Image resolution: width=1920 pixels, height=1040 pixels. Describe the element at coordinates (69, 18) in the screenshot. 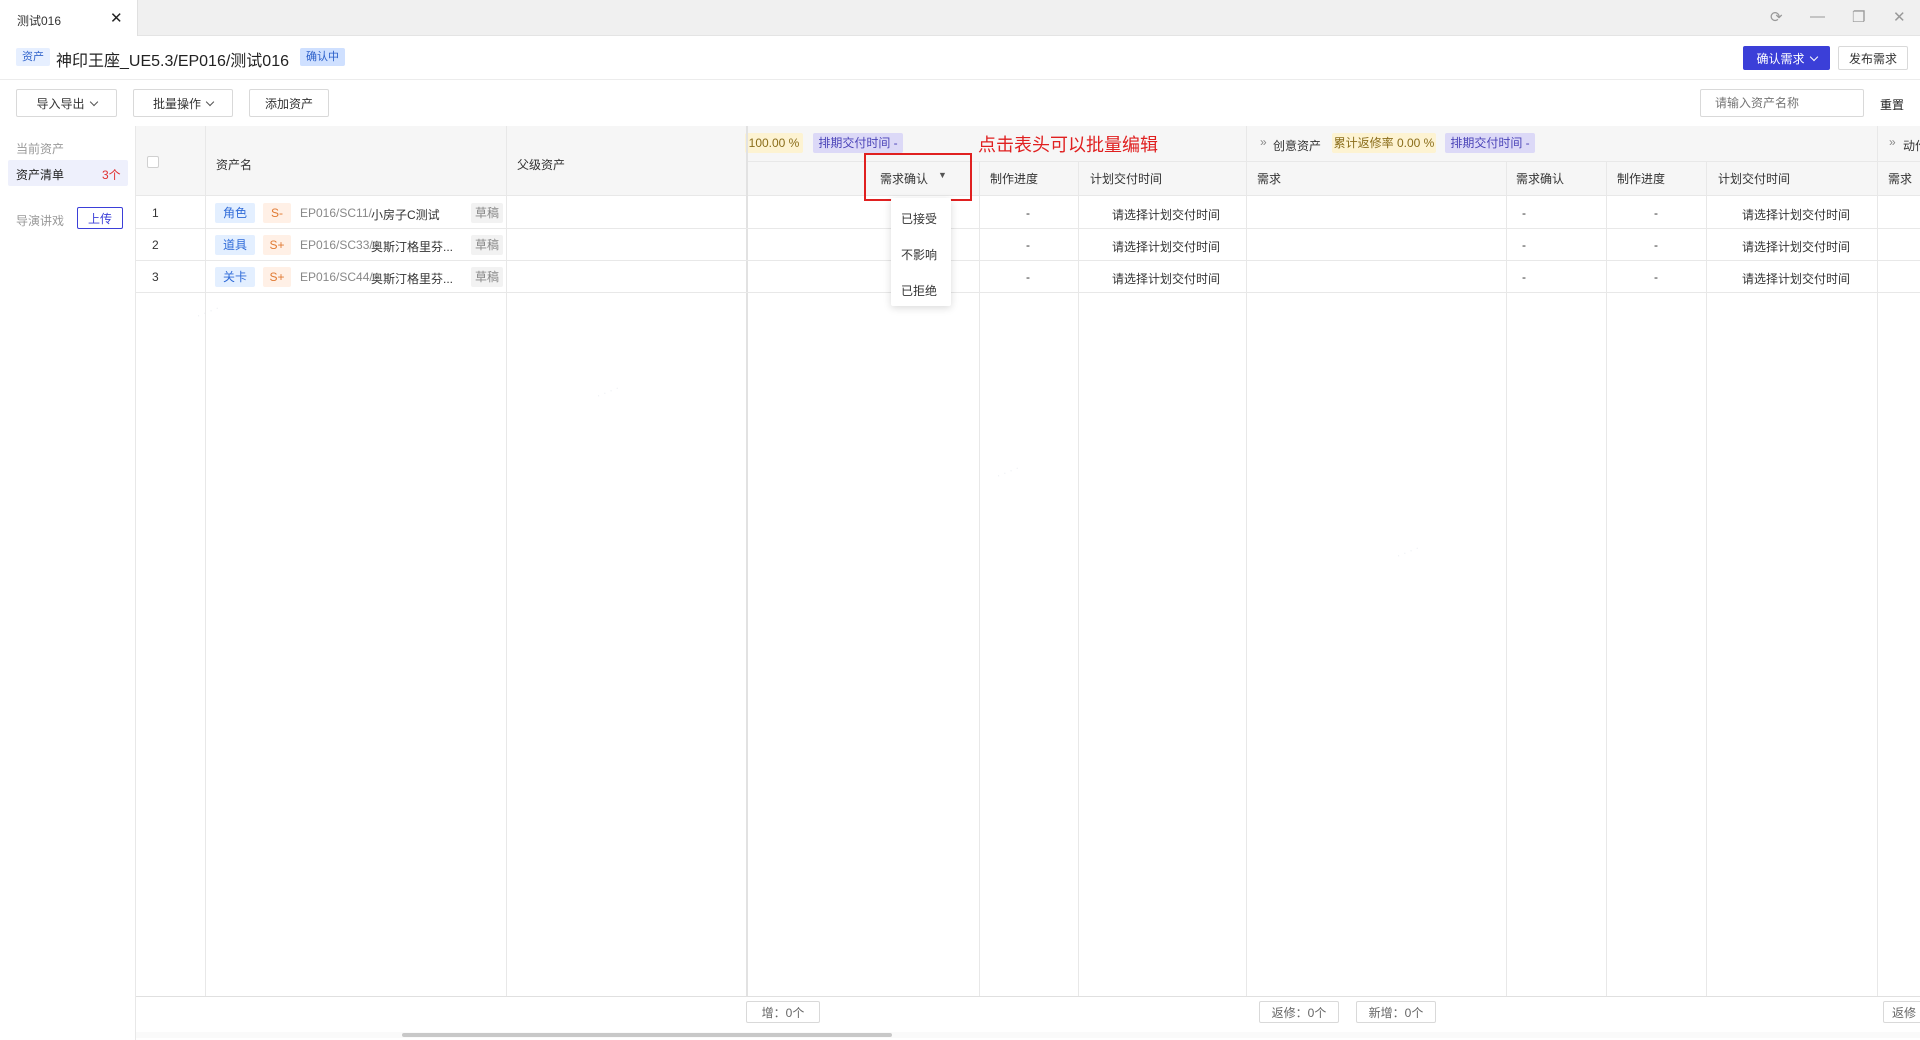

I see `tab-active: 测试016 ✕` at that location.